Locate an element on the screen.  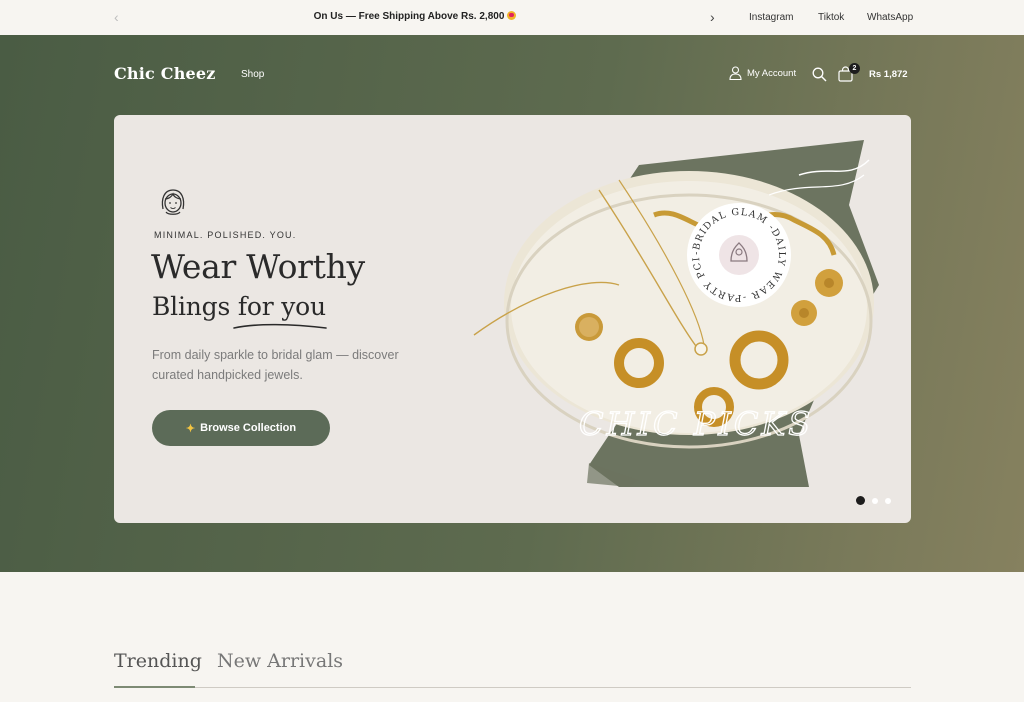
whatsapp-link: WhatsApp is located at coordinates (890, 17).